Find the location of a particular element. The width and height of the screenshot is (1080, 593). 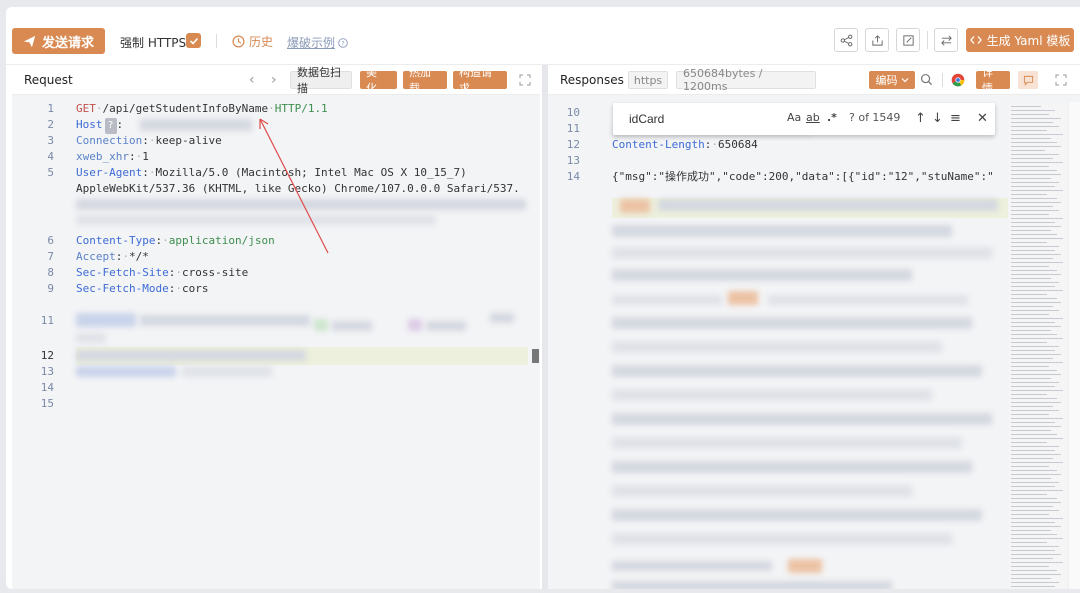

vertical-scrollbar is located at coordinates (1074, 345).